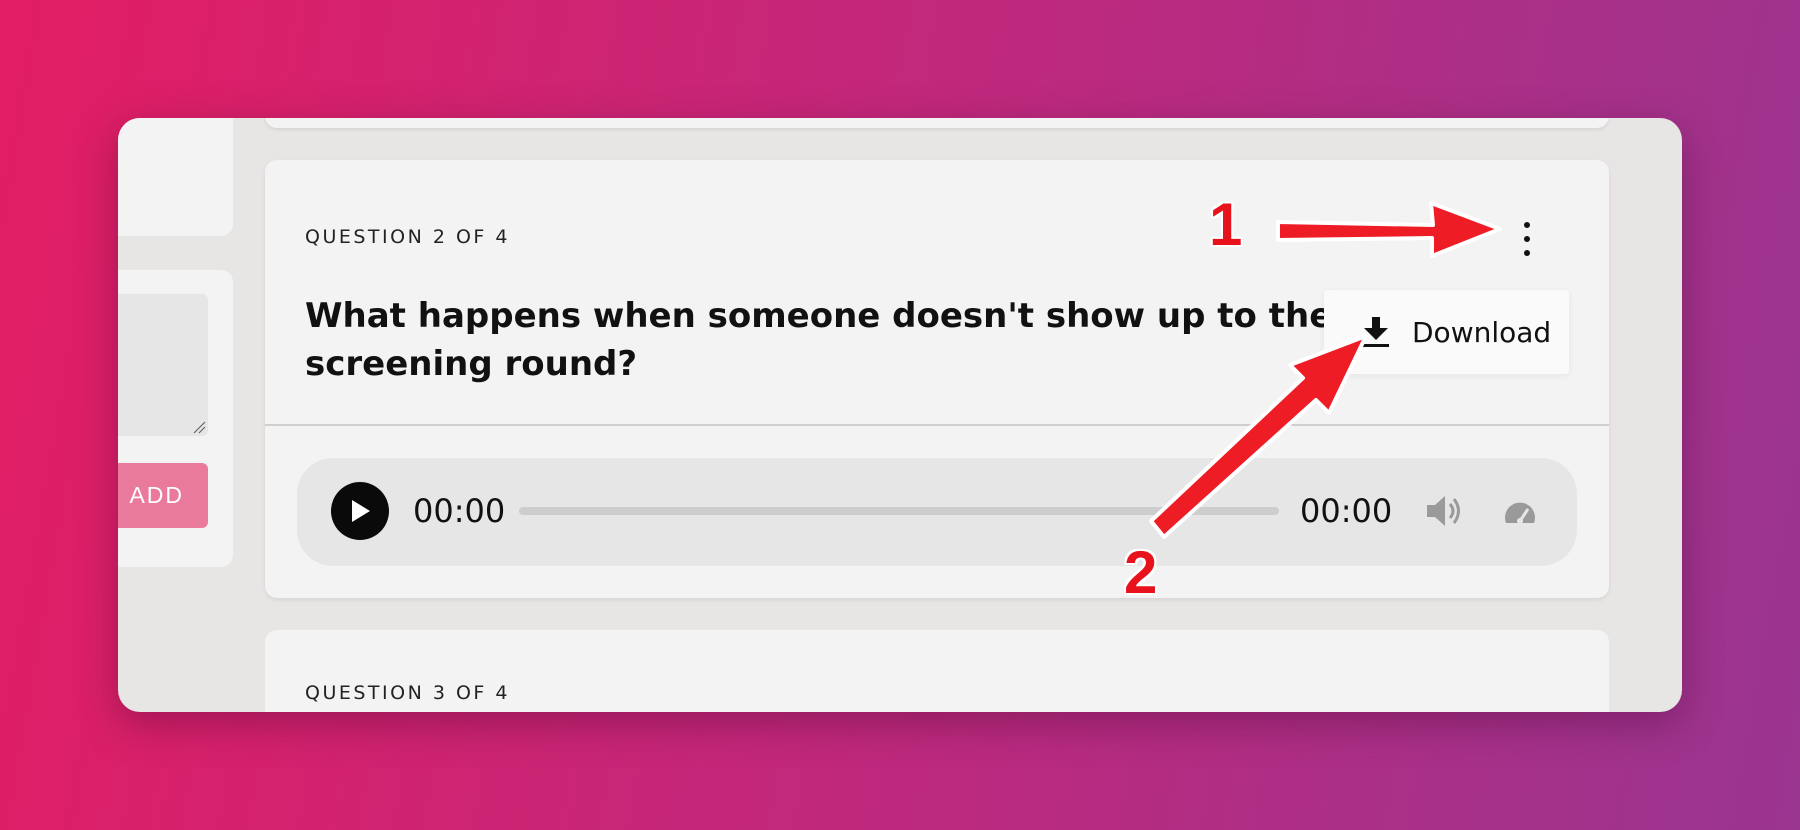 The image size is (1800, 830). I want to click on annotation-step-2: 2, so click(1141, 572).